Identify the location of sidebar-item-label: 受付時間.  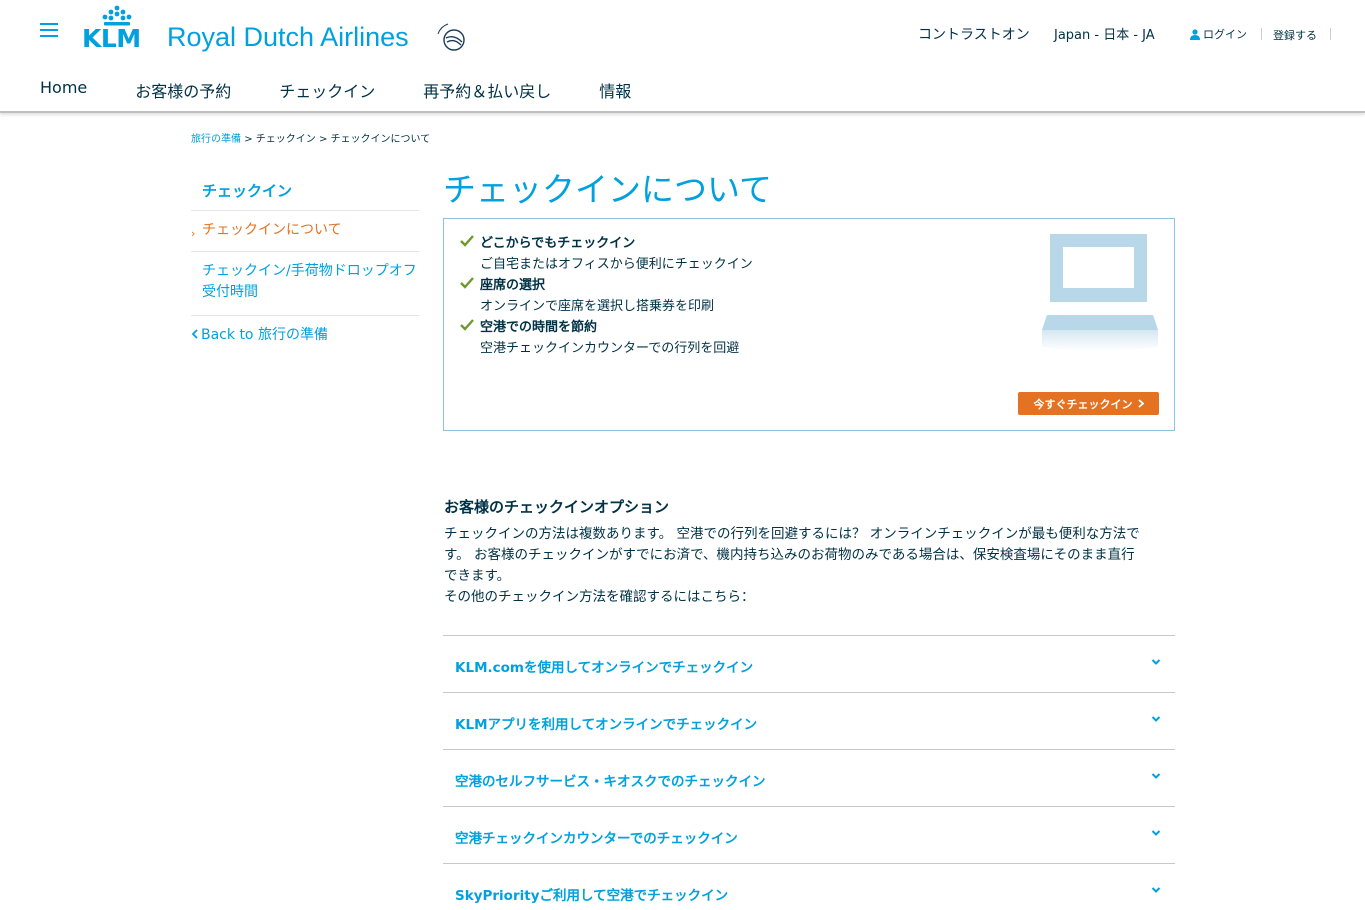
(230, 292).